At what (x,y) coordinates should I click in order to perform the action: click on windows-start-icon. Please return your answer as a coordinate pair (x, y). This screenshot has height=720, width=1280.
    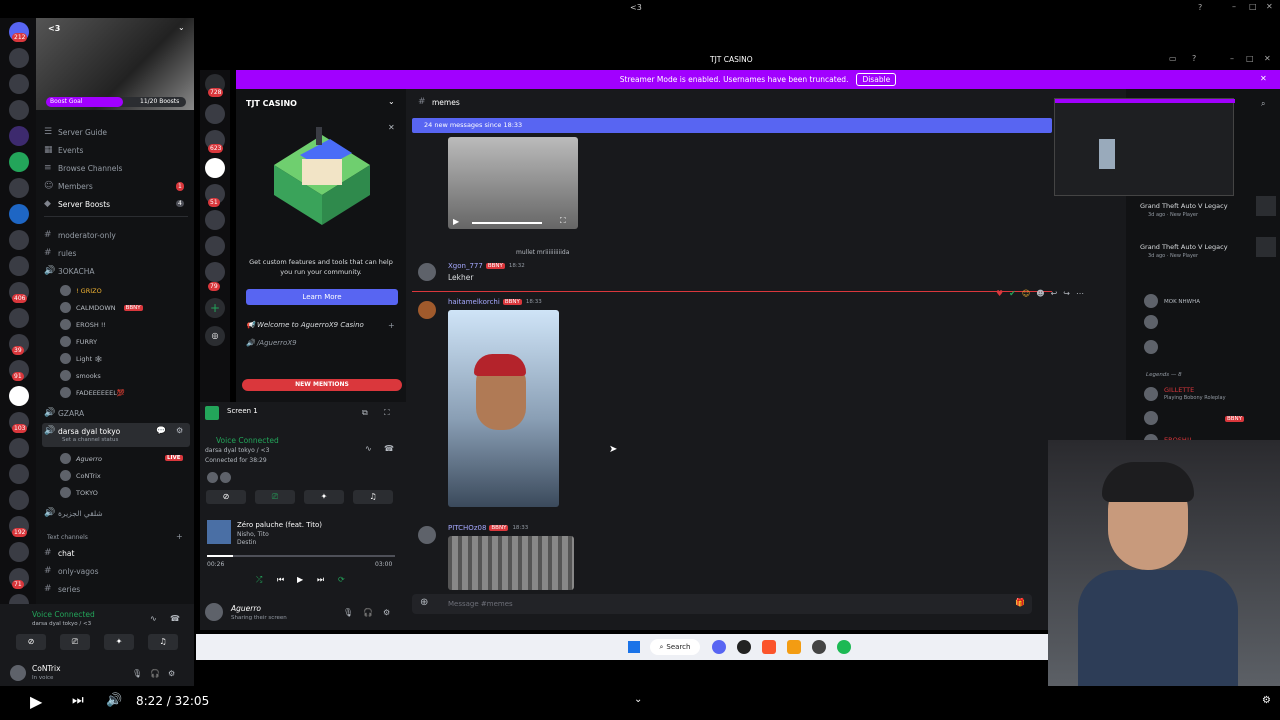
    Looking at the image, I should click on (634, 647).